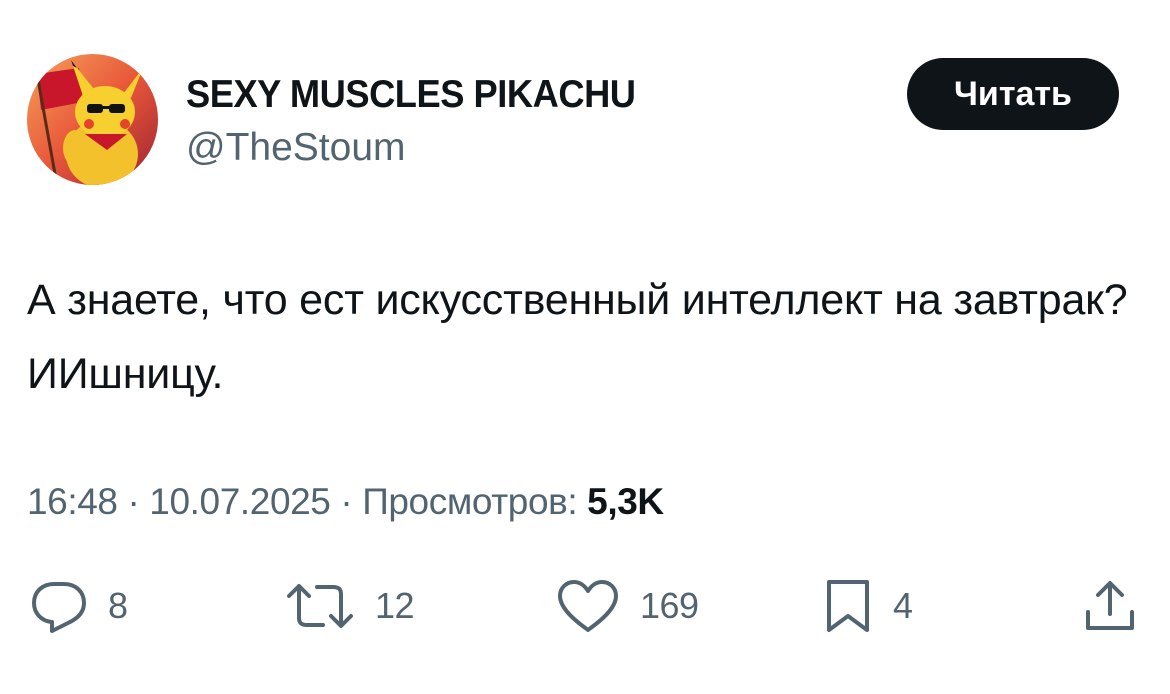 The image size is (1170, 694). Describe the element at coordinates (59, 607) in the screenshot. I see `reply-icon` at that location.